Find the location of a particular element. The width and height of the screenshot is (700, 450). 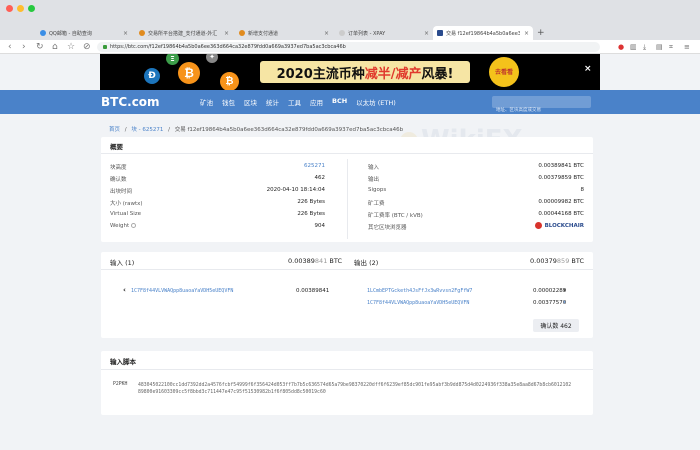

download-icon: ⤓ is located at coordinates (644, 47).